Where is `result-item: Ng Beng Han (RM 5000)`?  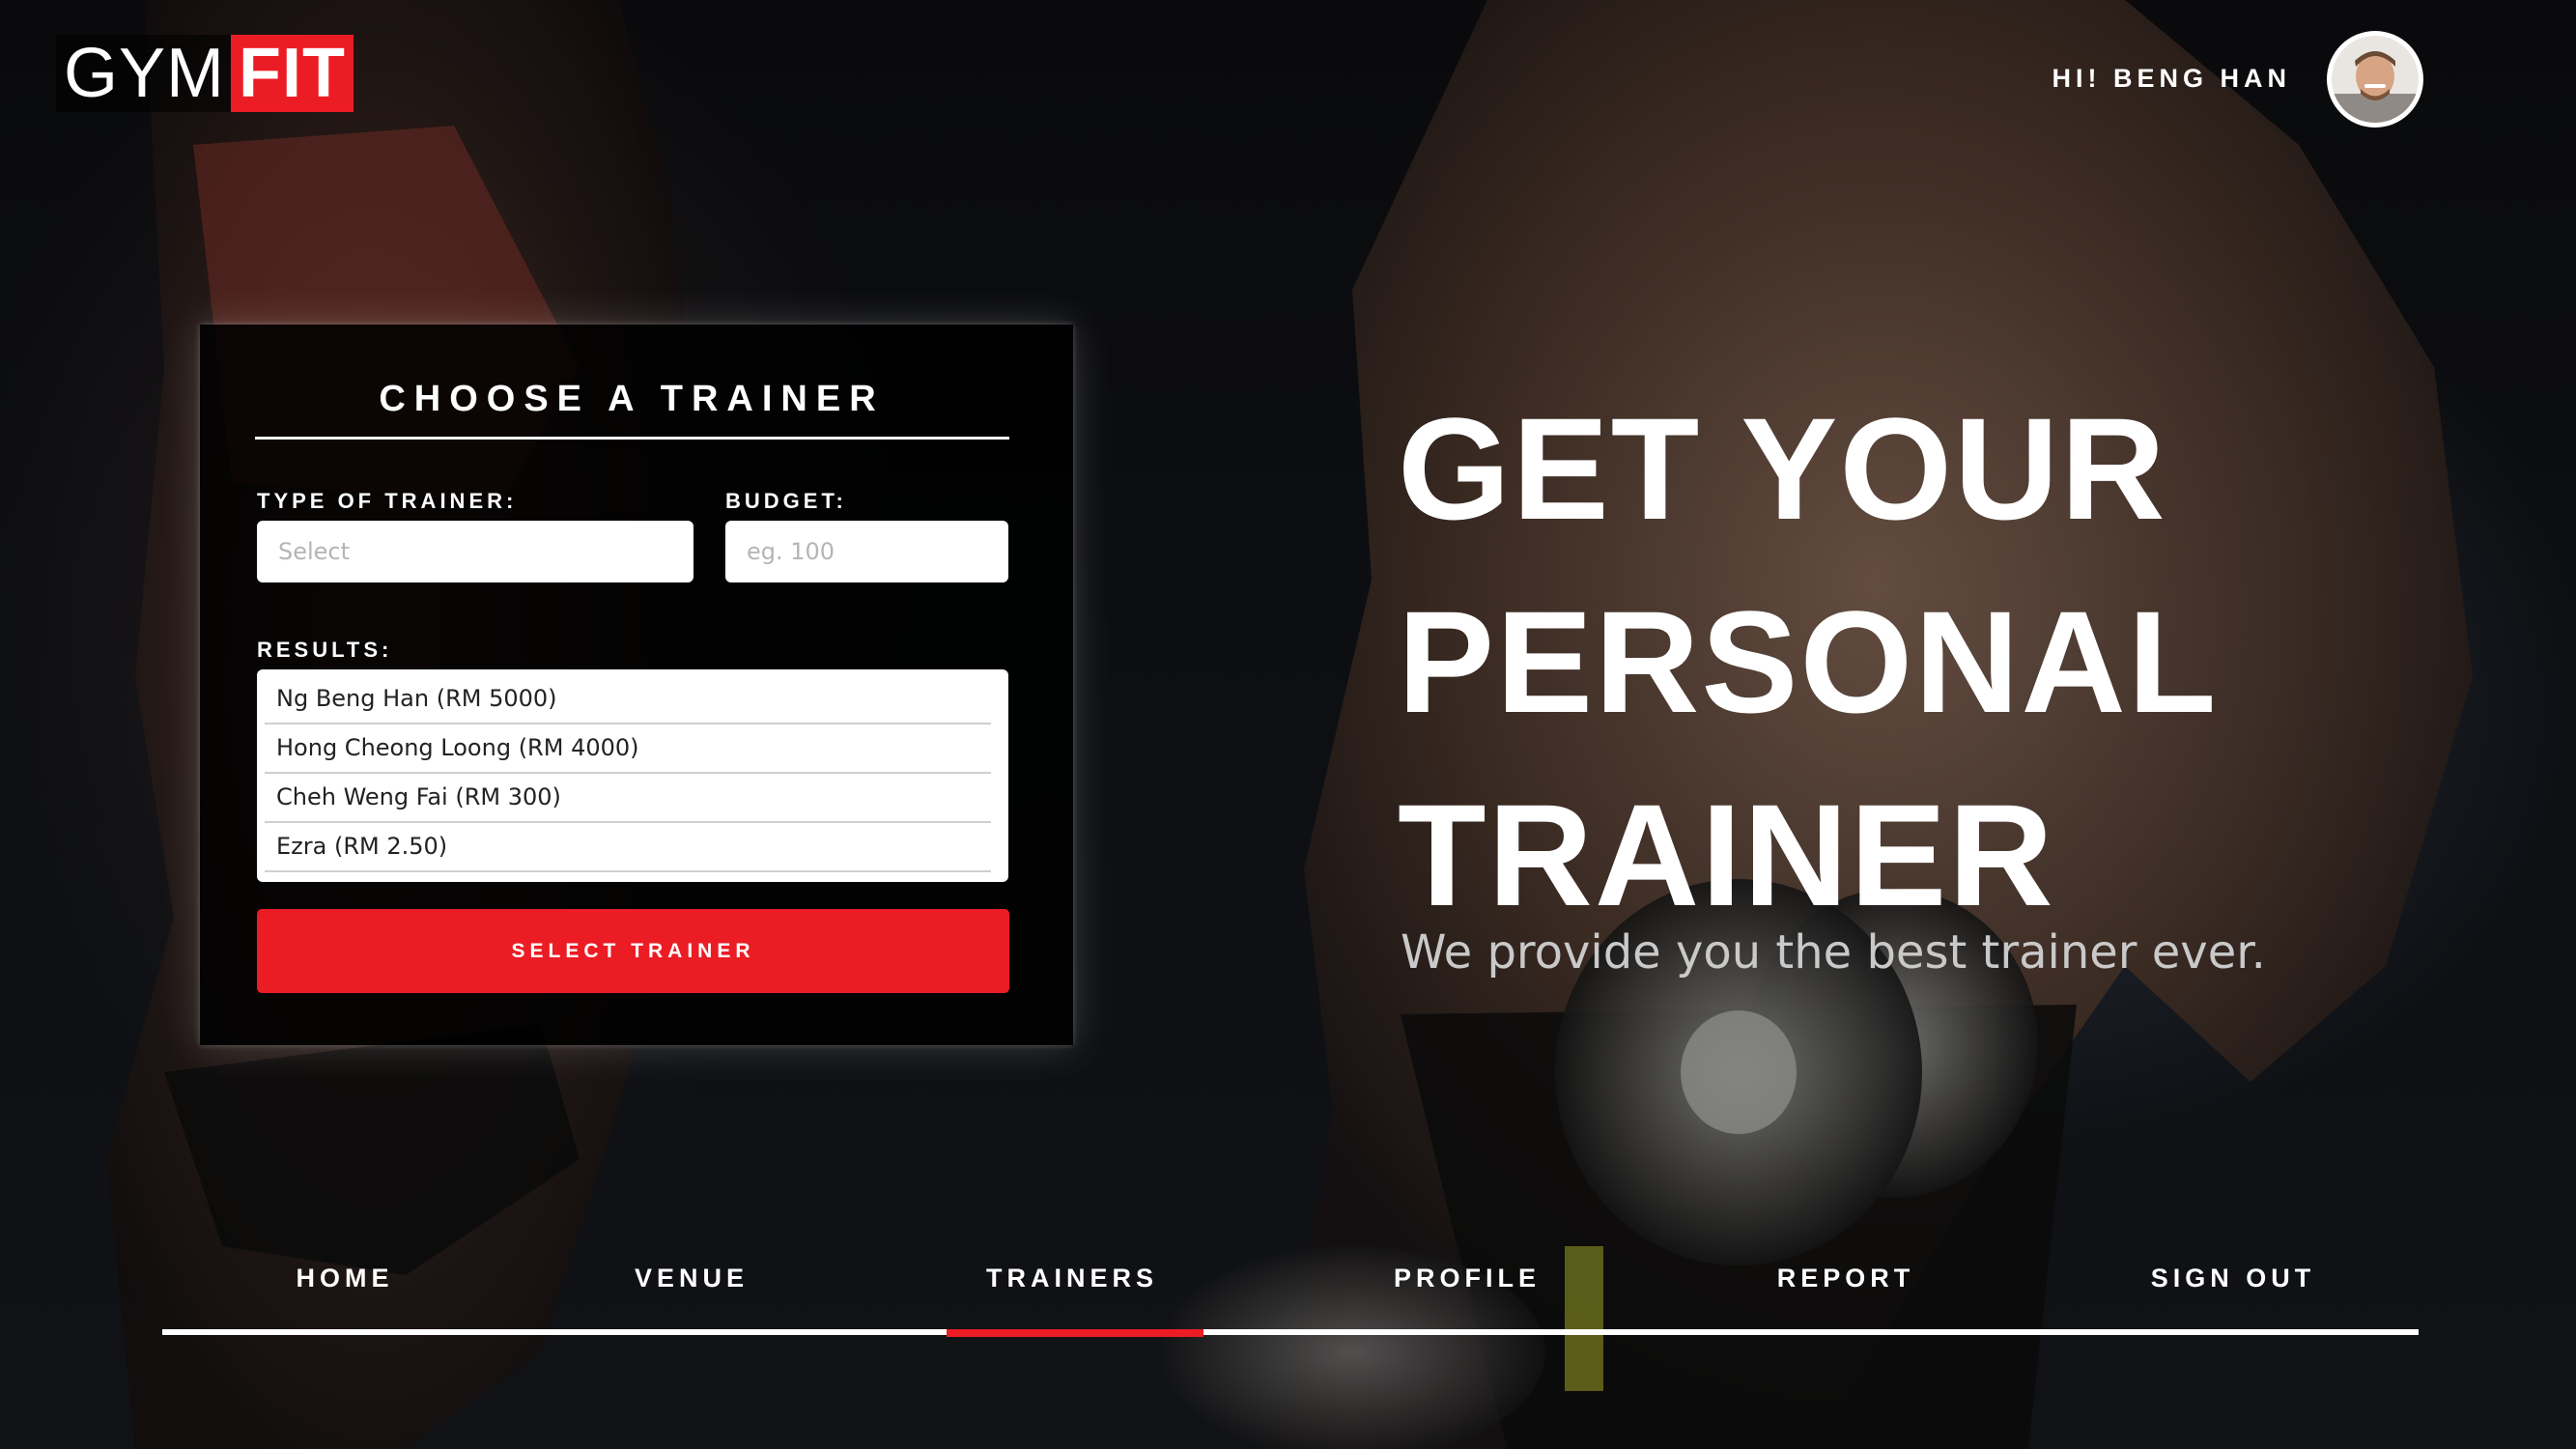
result-item: Ng Beng Han (RM 5000) is located at coordinates (628, 699).